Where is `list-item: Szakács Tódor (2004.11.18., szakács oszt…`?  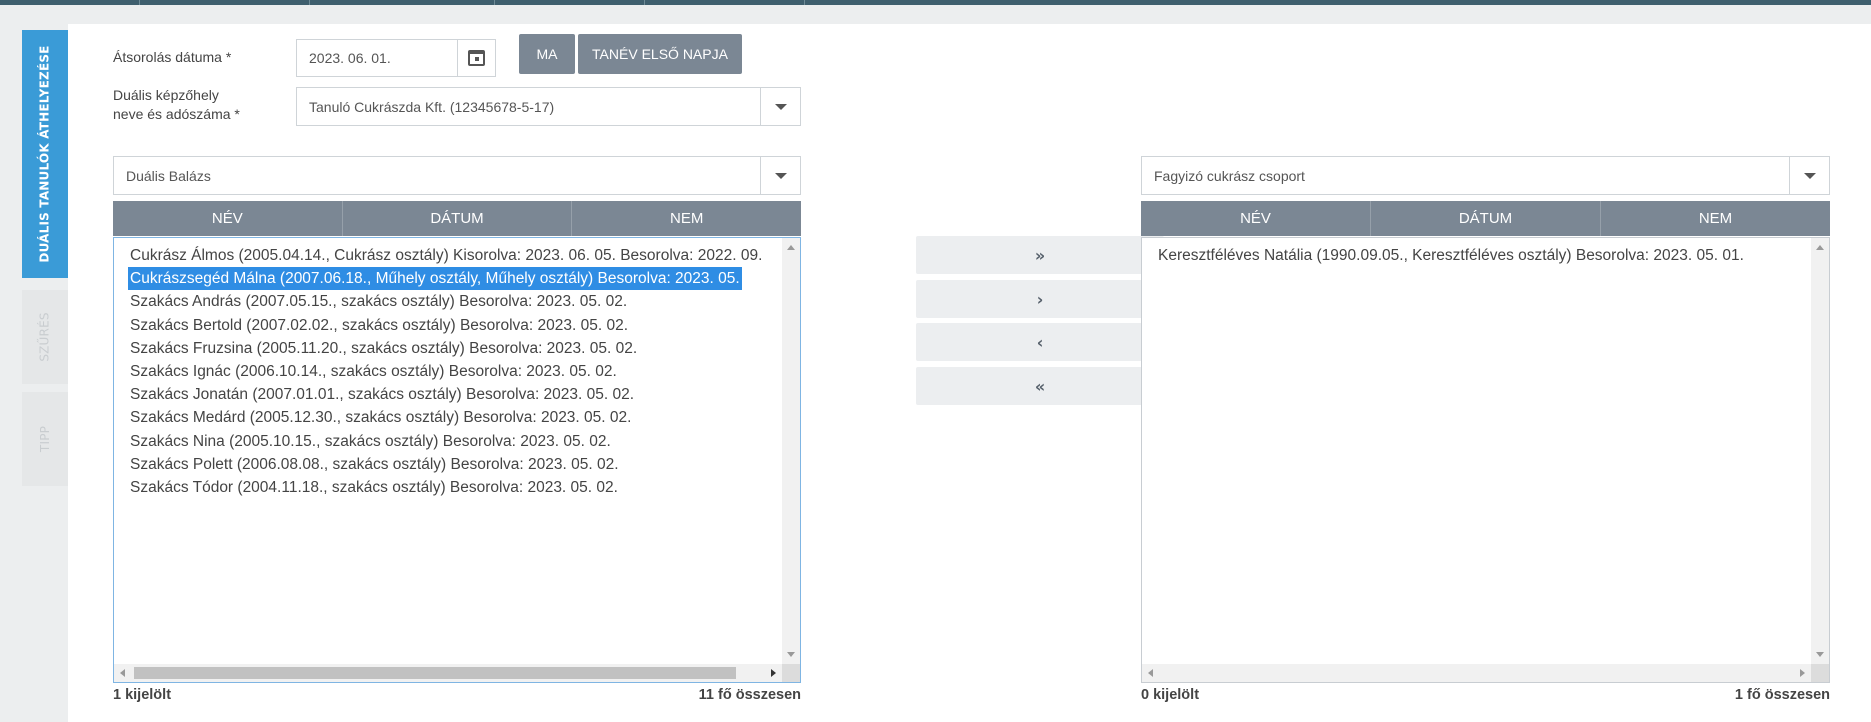 list-item: Szakács Tódor (2004.11.18., szakács oszt… is located at coordinates (453, 487).